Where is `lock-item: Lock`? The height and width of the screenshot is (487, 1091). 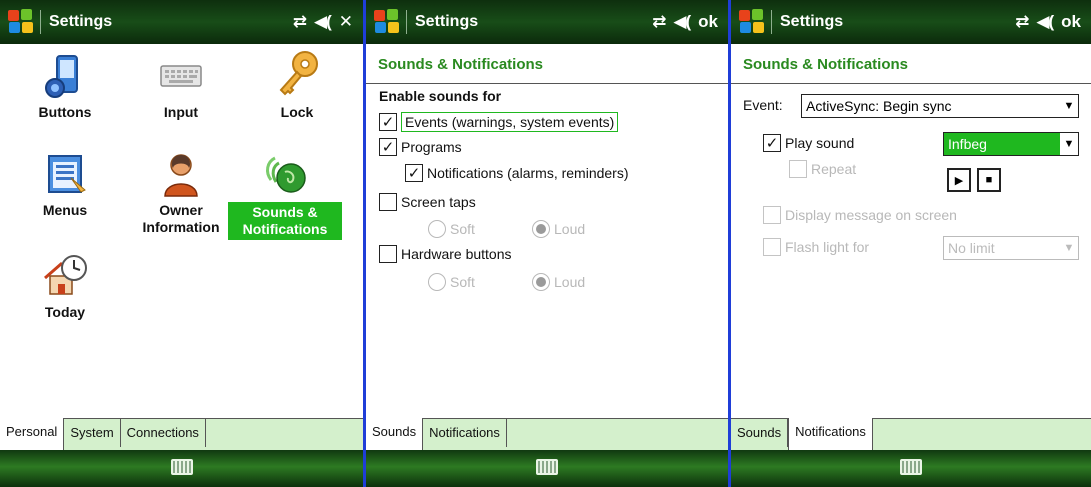 lock-item: Lock is located at coordinates (297, 84).